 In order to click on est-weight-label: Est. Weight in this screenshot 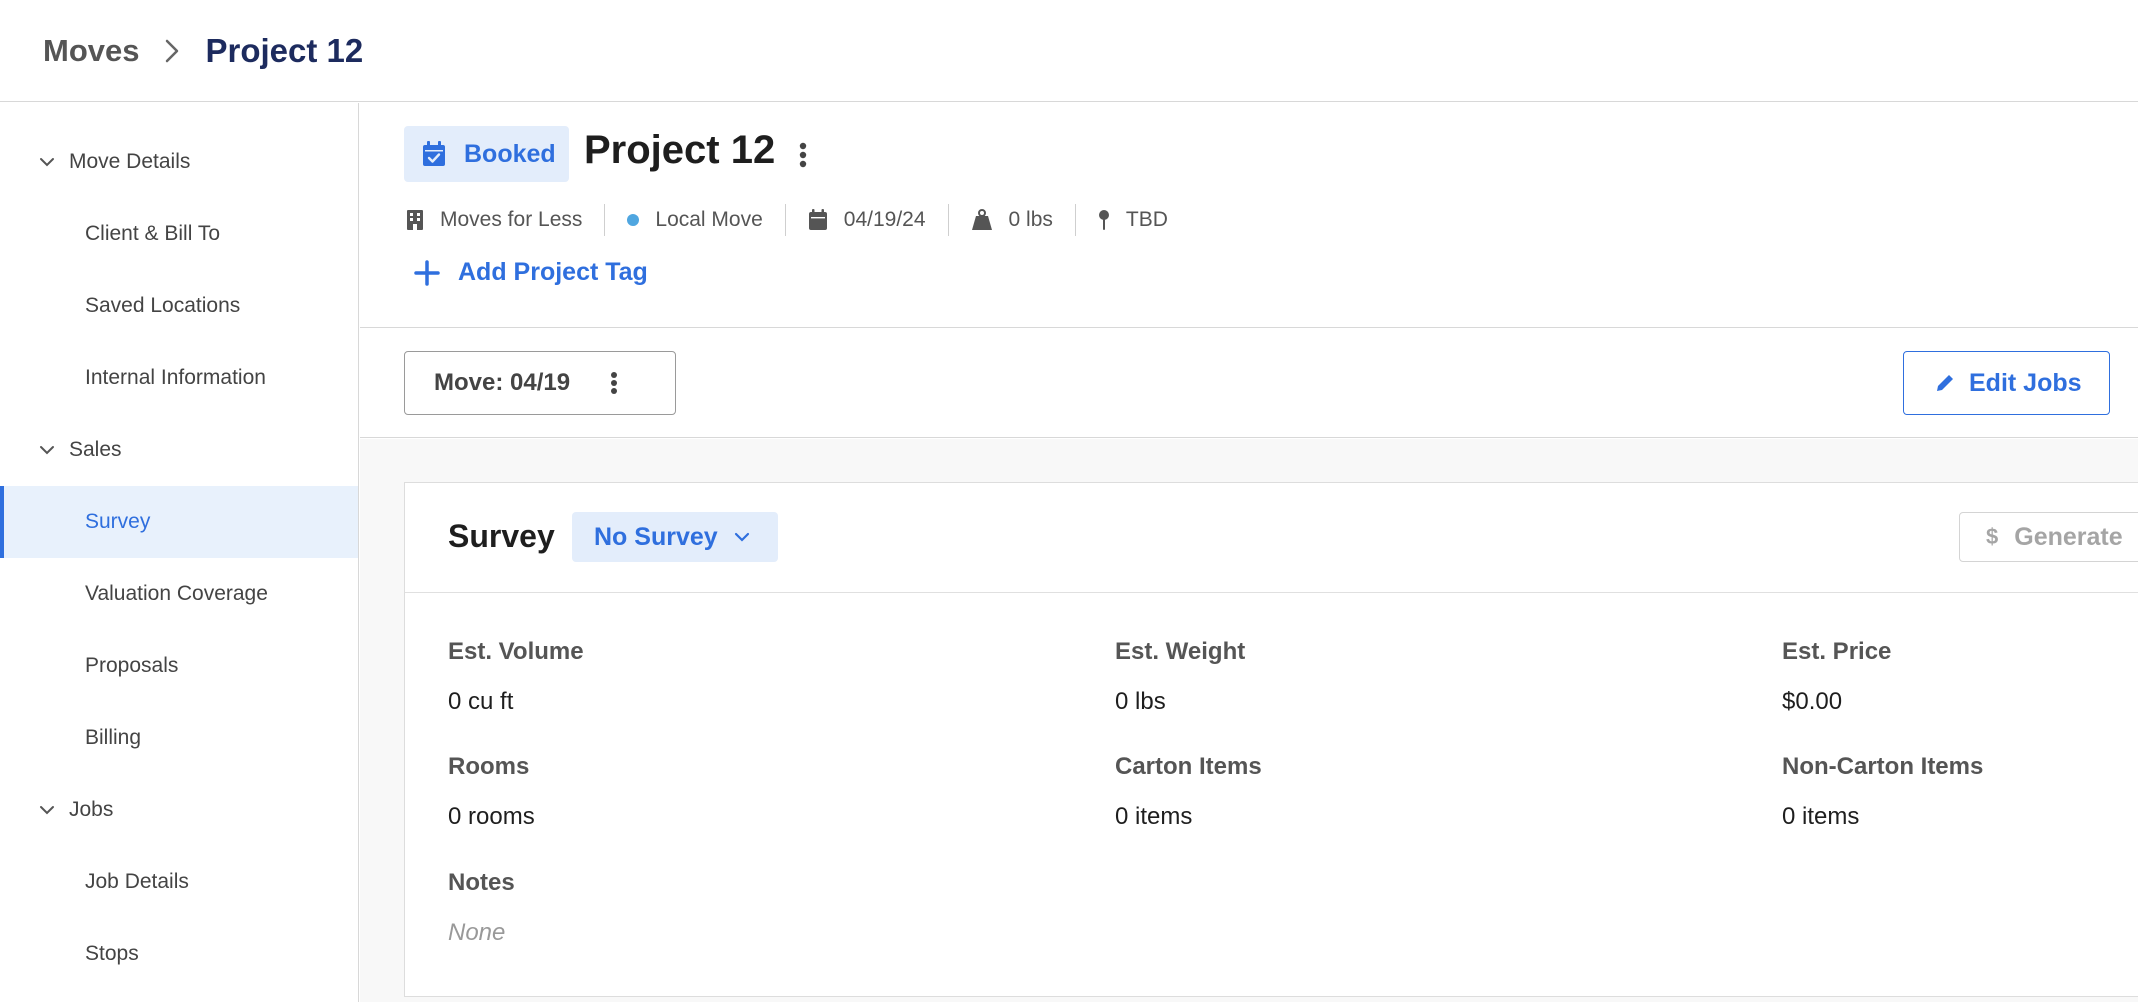, I will do `click(1180, 651)`.